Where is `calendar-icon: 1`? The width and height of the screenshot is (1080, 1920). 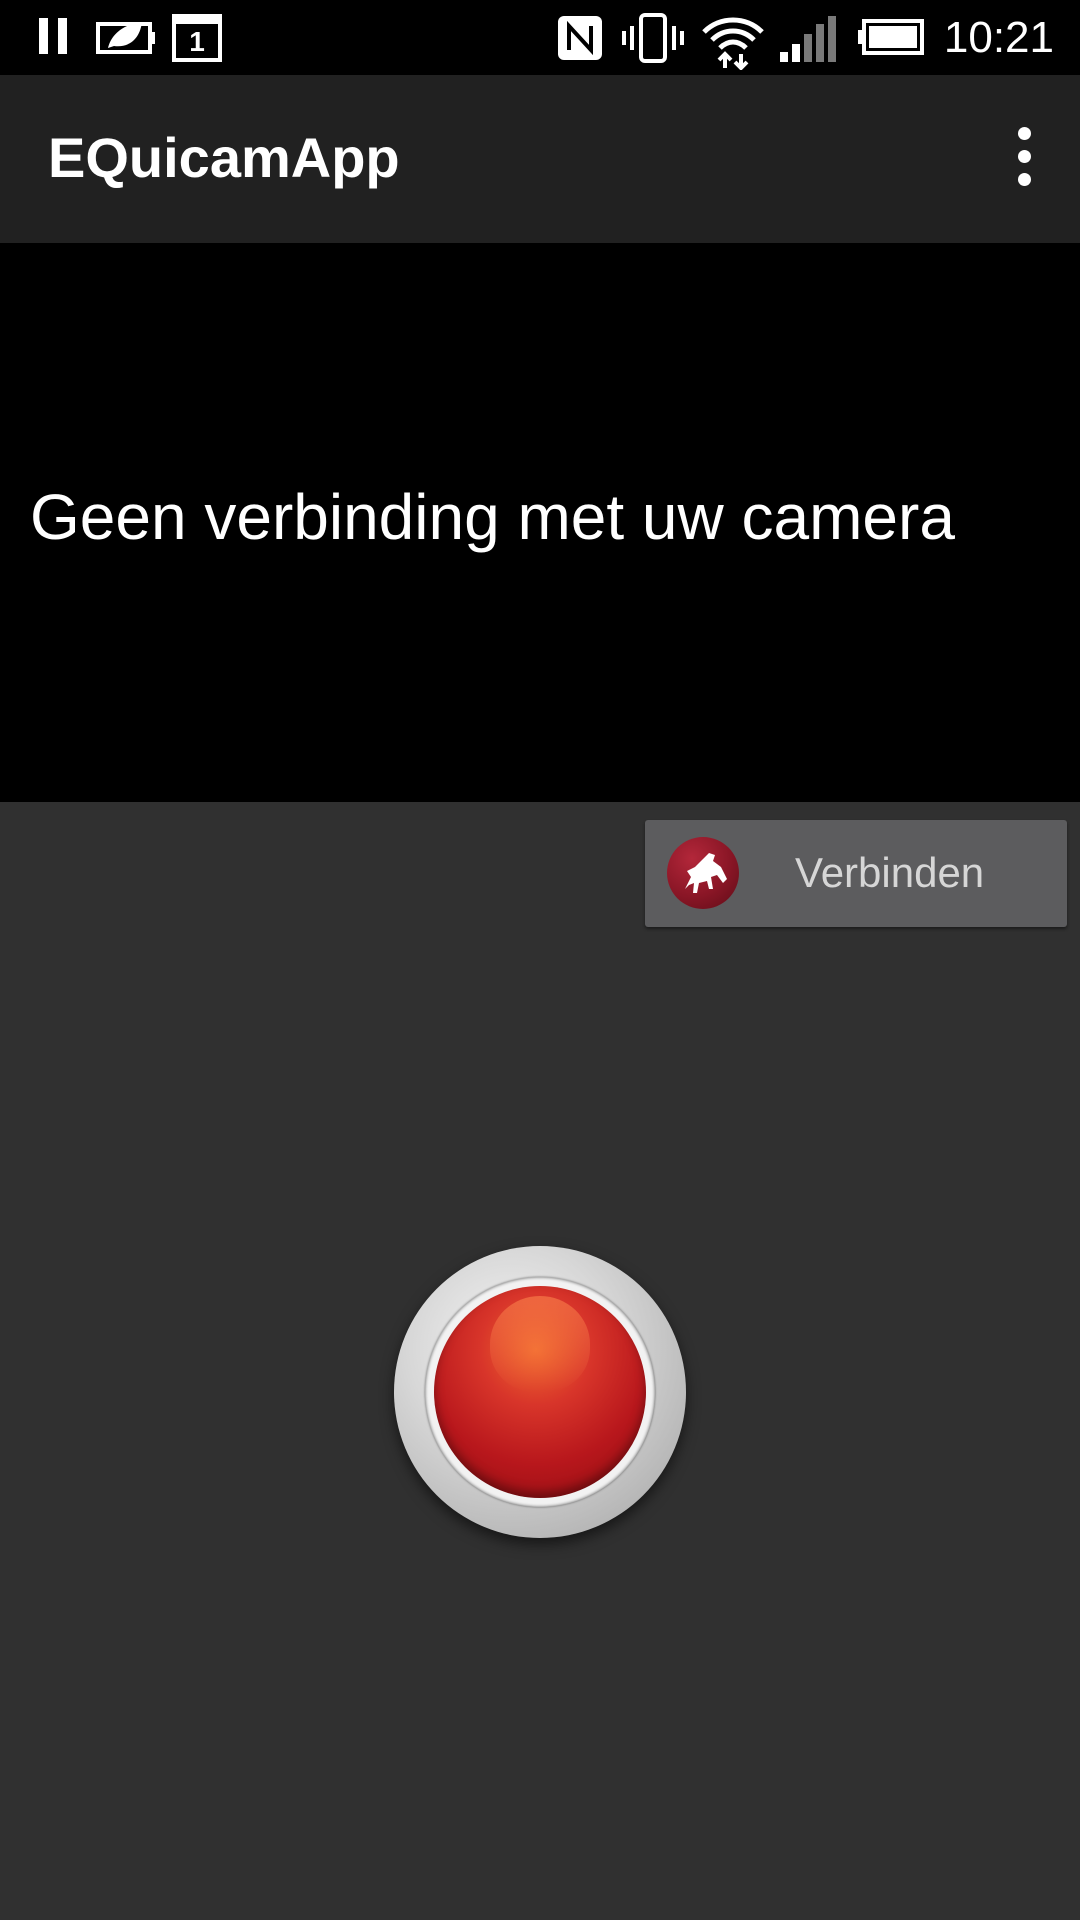
calendar-icon: 1 is located at coordinates (197, 37).